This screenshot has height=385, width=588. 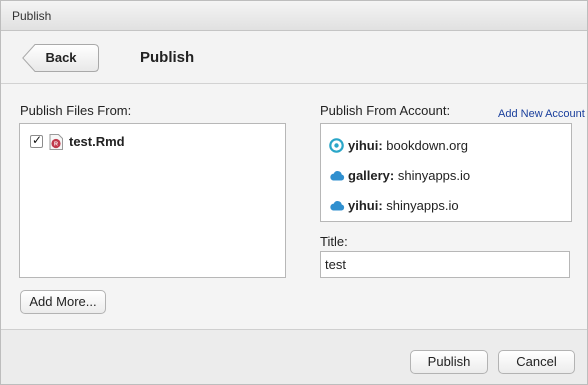 What do you see at coordinates (371, 175) in the screenshot?
I see `account-name: gallery:` at bounding box center [371, 175].